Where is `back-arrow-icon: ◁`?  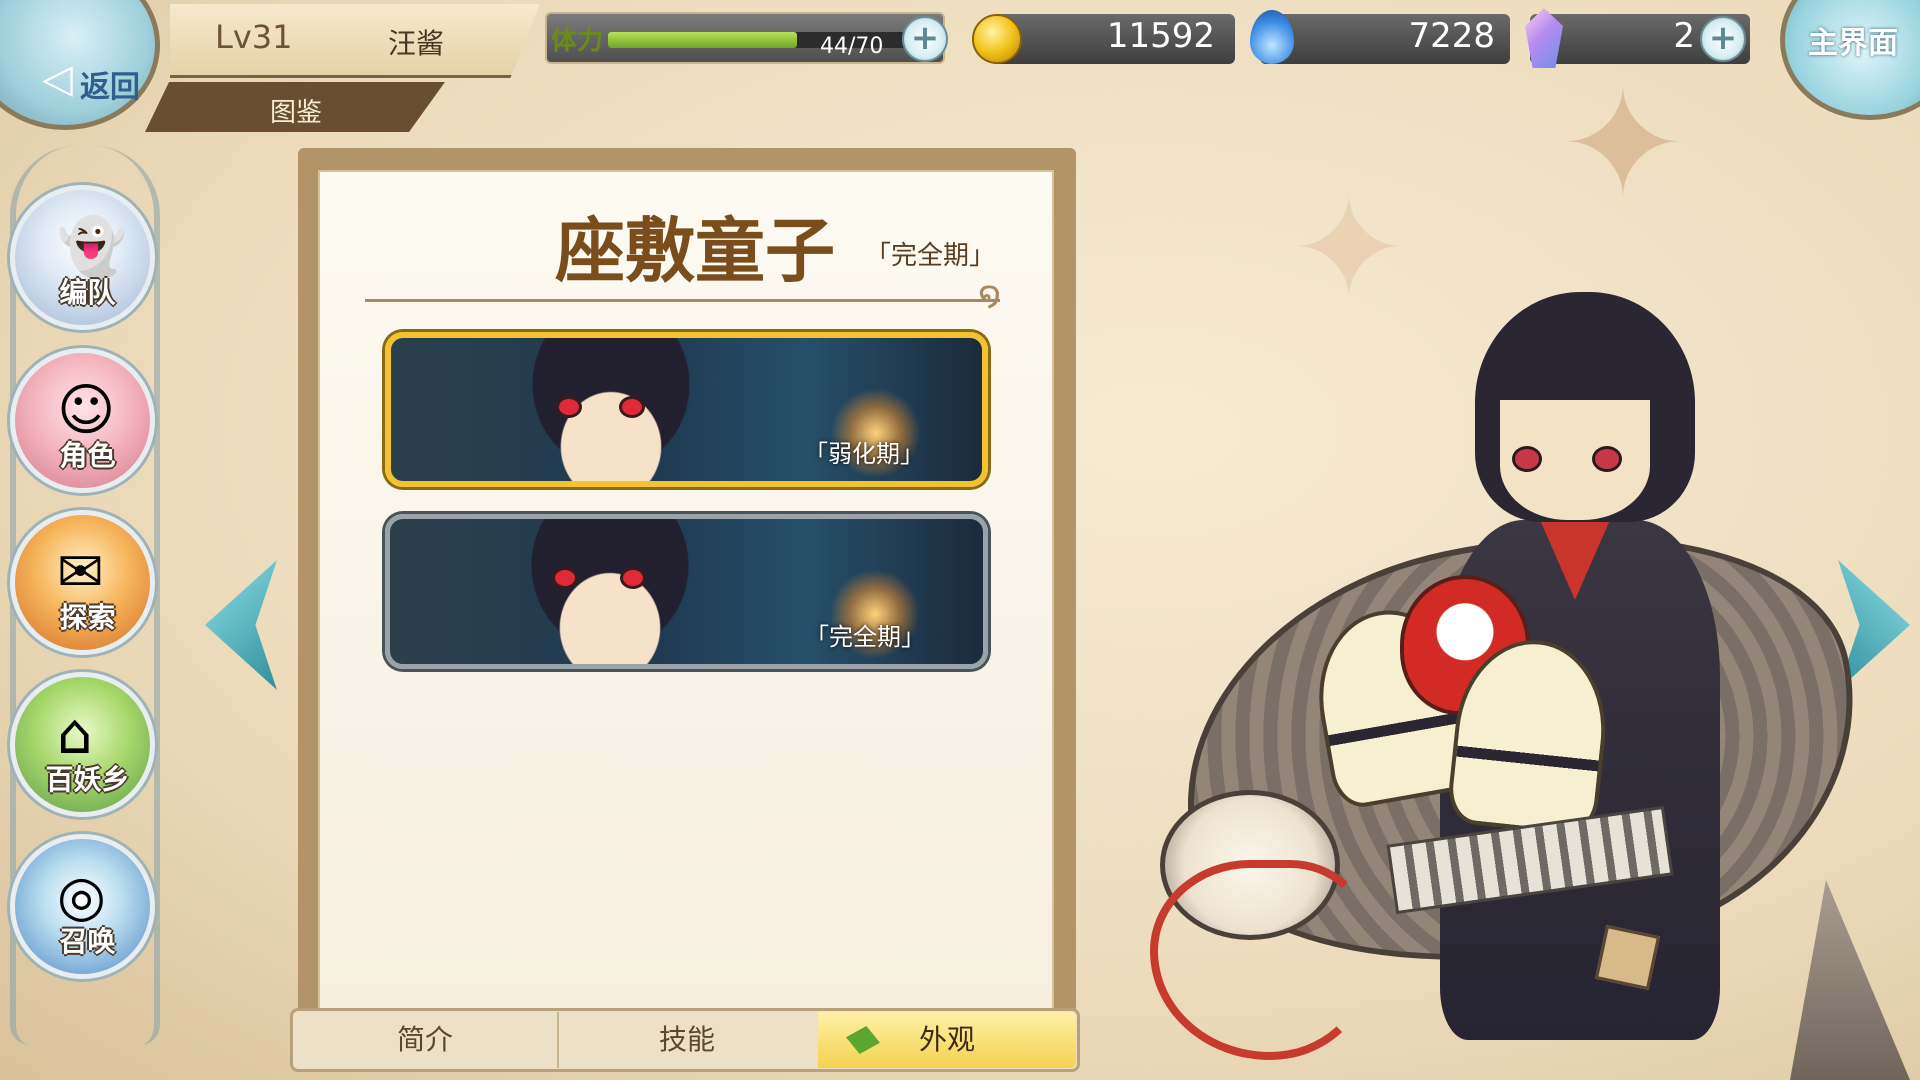 back-arrow-icon: ◁ is located at coordinates (57, 79).